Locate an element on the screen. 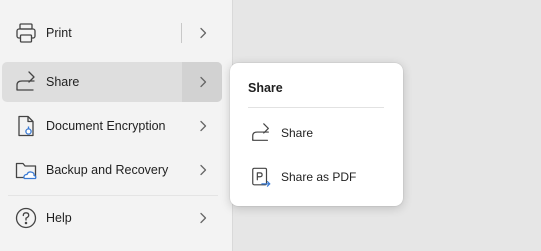 The image size is (541, 251). flyout-item-label: Share is located at coordinates (297, 133).